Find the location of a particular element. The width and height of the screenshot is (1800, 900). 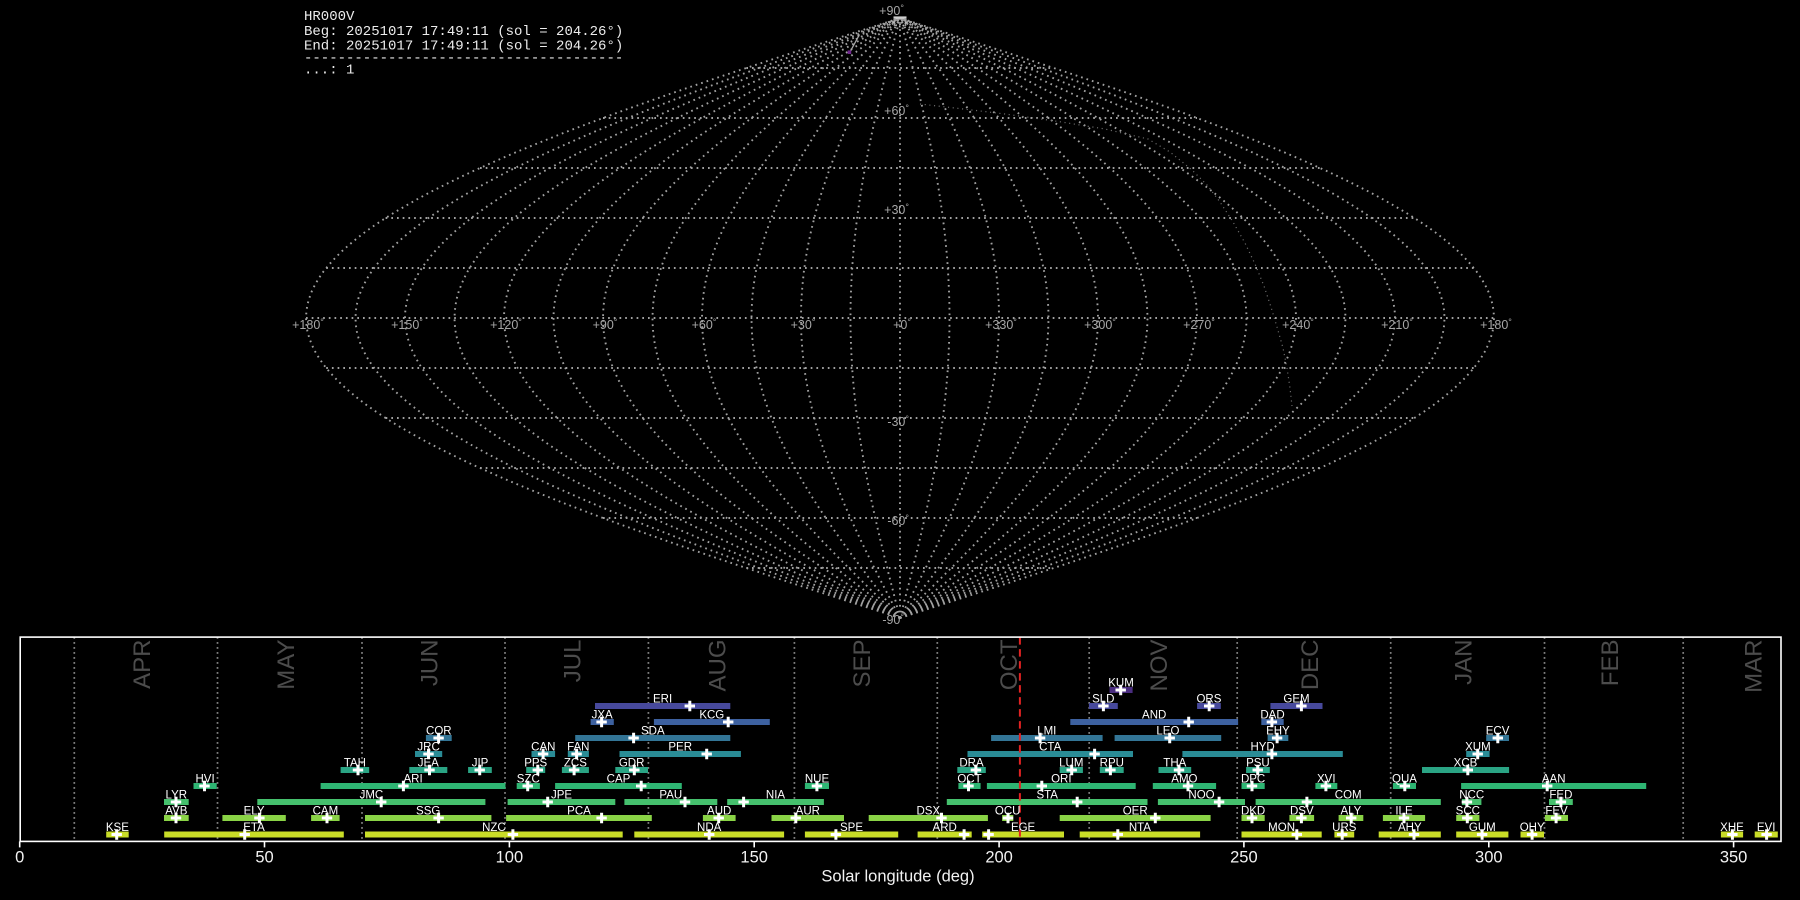

svg-text: 150 is located at coordinates (754, 858).